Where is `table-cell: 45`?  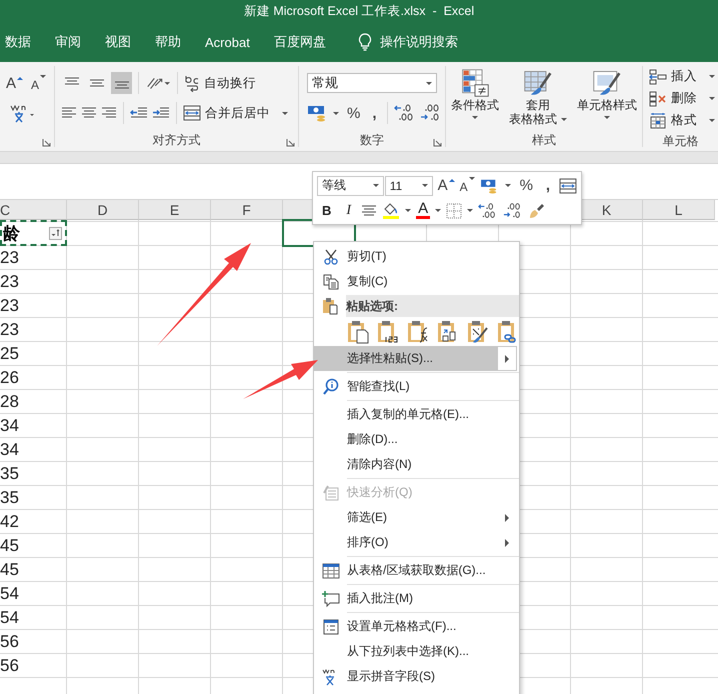
table-cell: 45 is located at coordinates (9, 570).